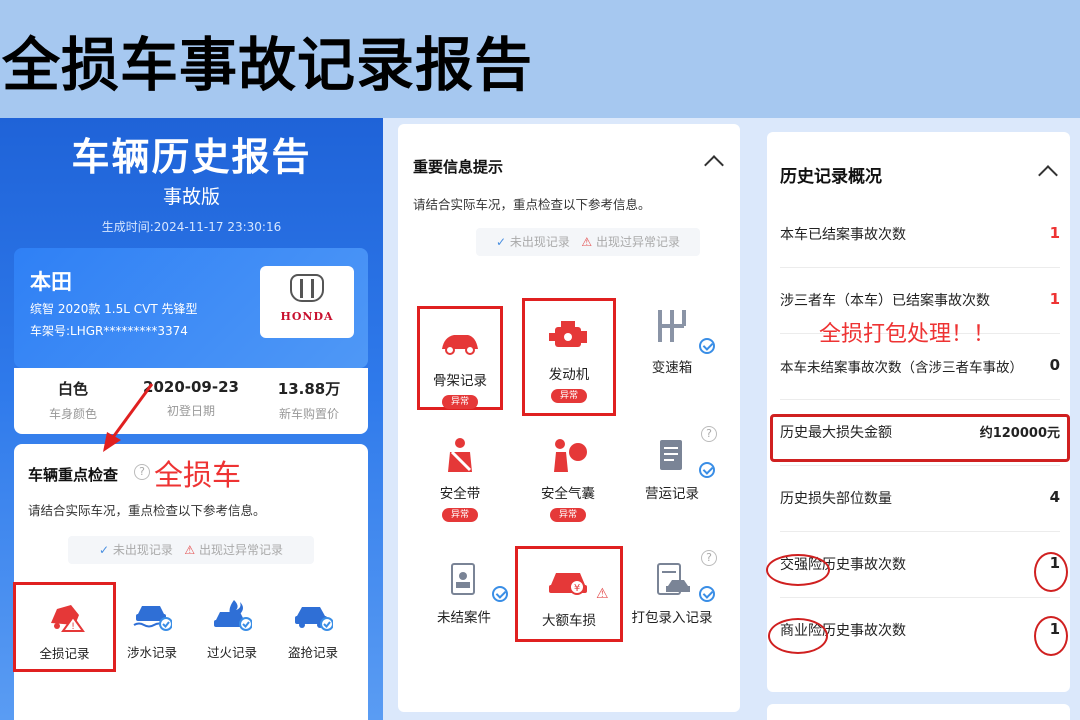 This screenshot has width=1080, height=720. I want to click on tile-label: 骨架记录, so click(460, 381).